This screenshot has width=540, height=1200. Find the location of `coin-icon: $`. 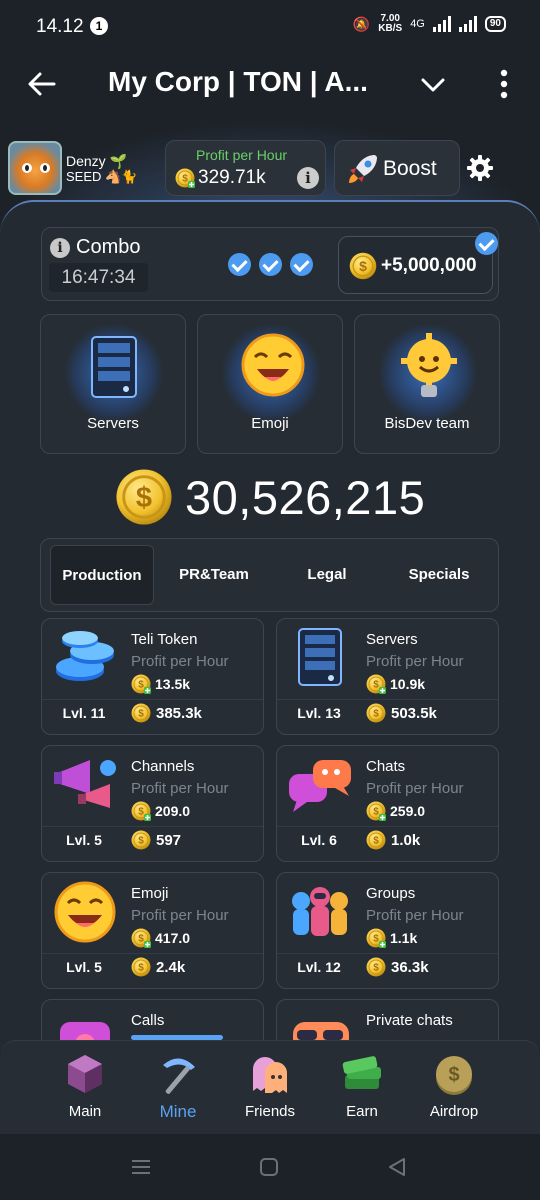

coin-icon: $ is located at coordinates (454, 1075).